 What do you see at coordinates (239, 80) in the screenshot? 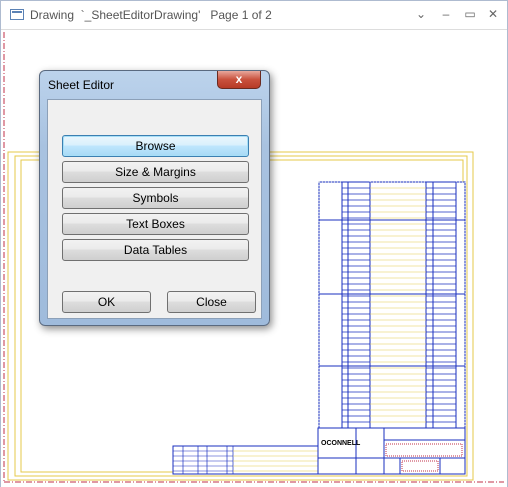
I see `dialog-close-button: x` at bounding box center [239, 80].